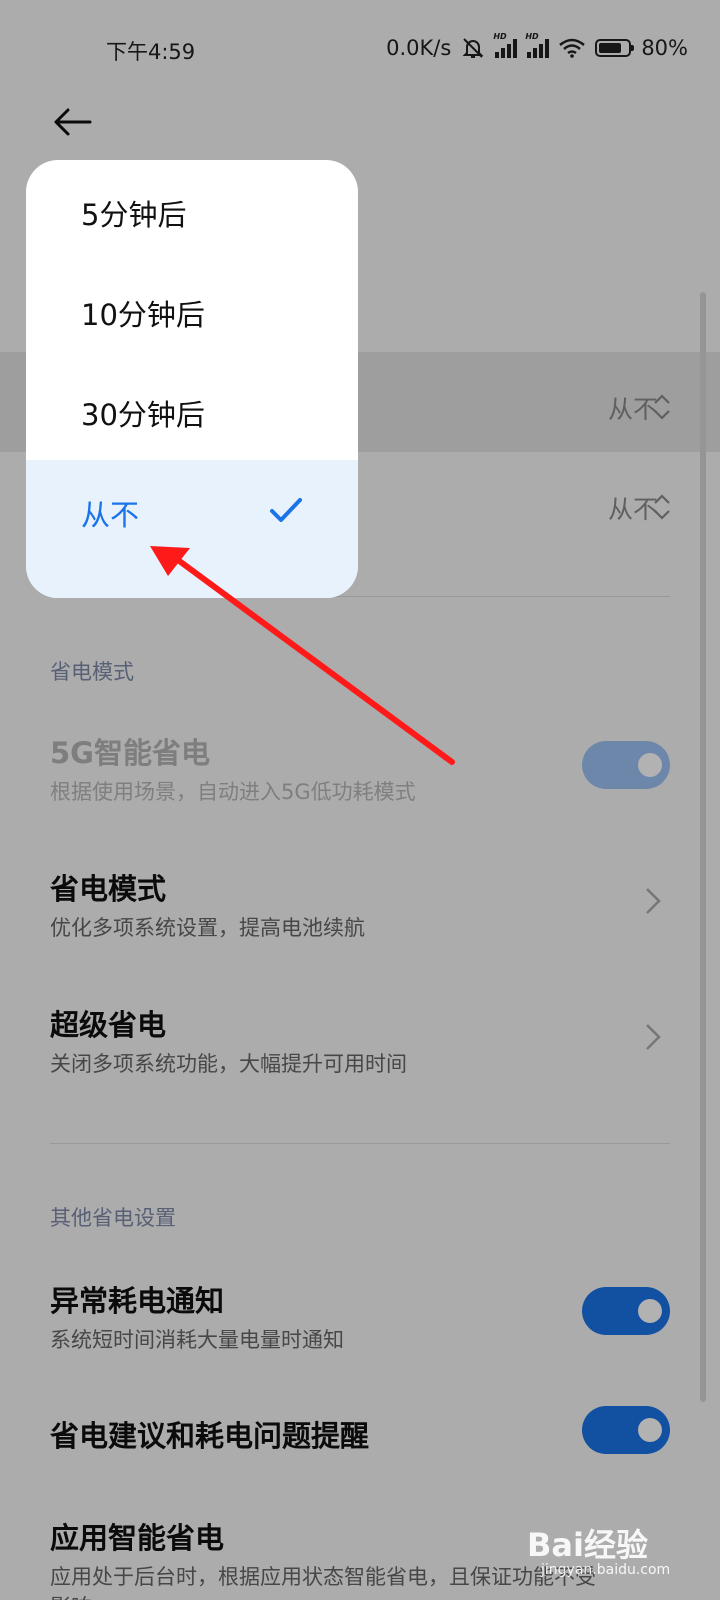  Describe the element at coordinates (599, 1552) in the screenshot. I see `baidu-watermark-logo: Bai经验 jingyan.baidu.com` at that location.